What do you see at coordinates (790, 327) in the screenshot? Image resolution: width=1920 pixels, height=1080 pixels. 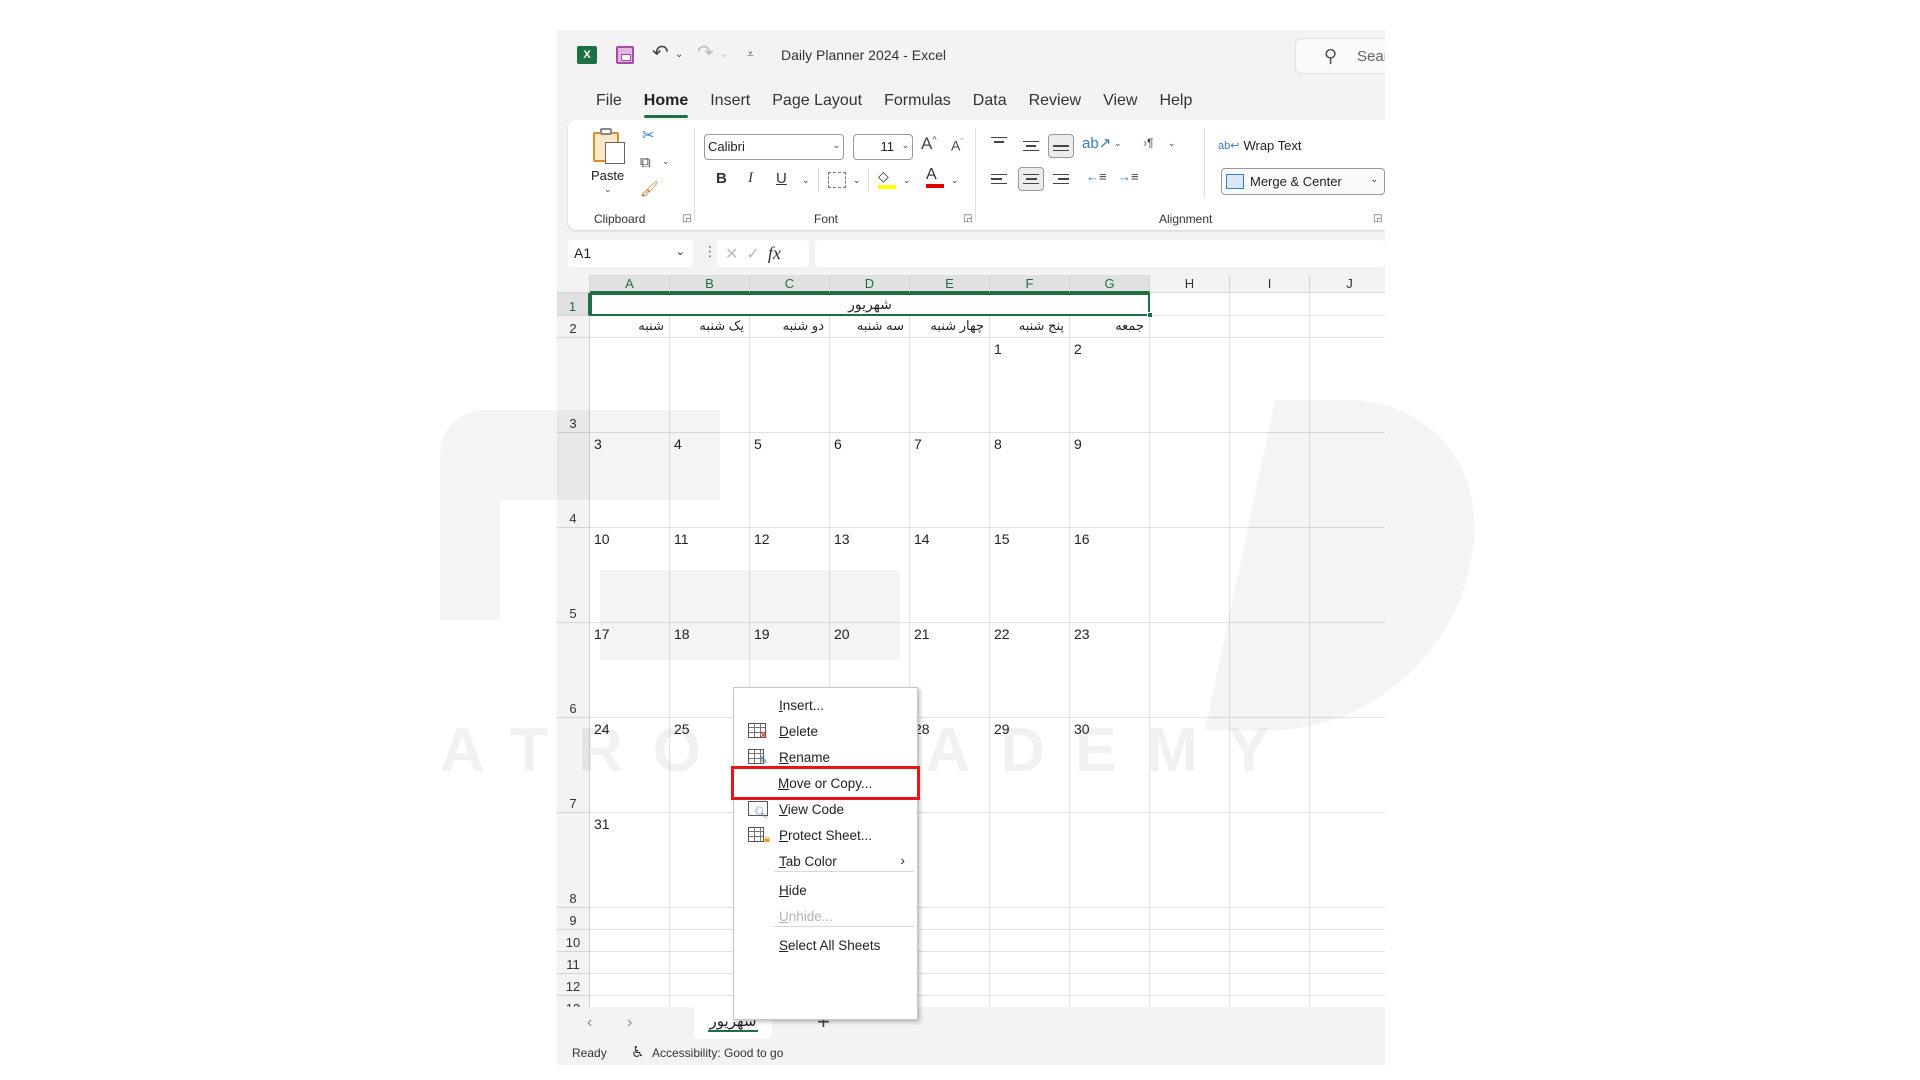 I see `weekday-header-cell: دو شنبه` at bounding box center [790, 327].